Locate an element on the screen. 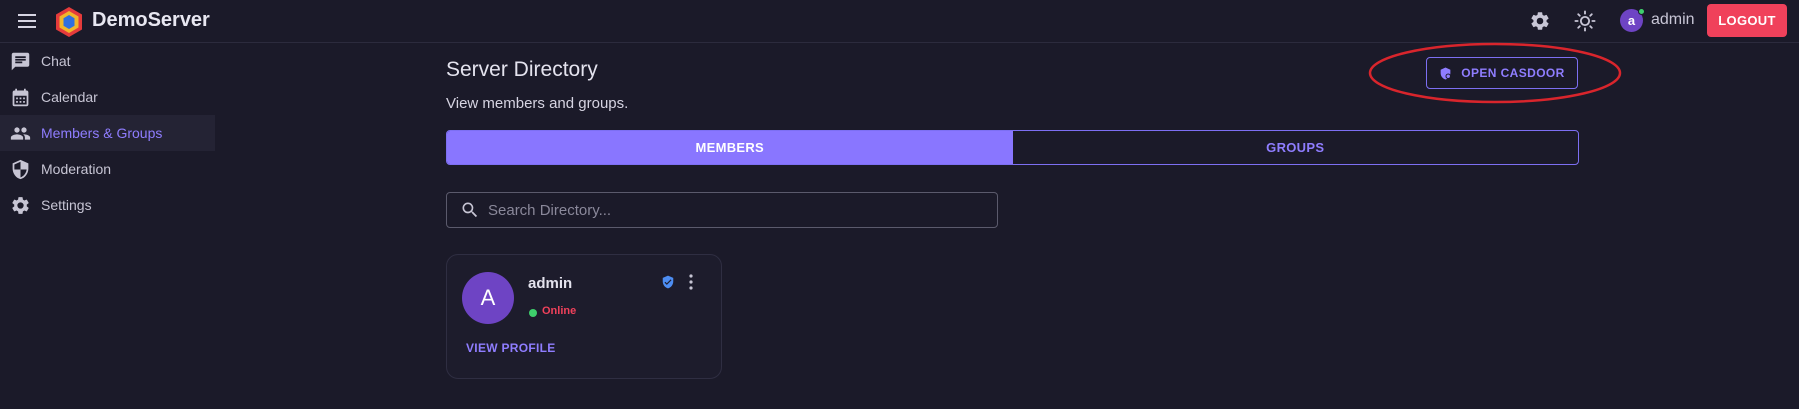 The image size is (1799, 409). view-profile-button: VIEW PROFILE is located at coordinates (511, 348).